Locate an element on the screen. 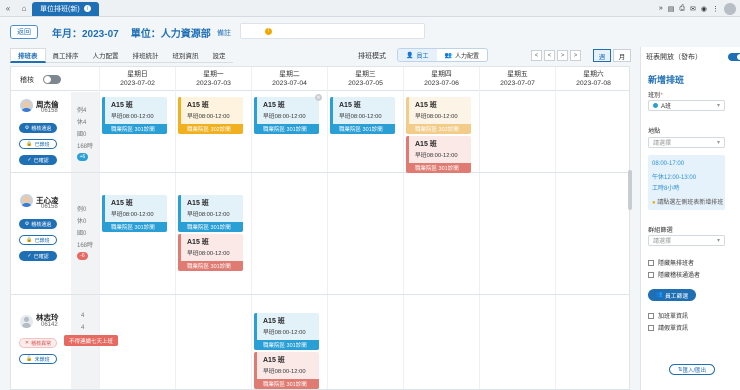  prev-page-button: < is located at coordinates (549, 55).